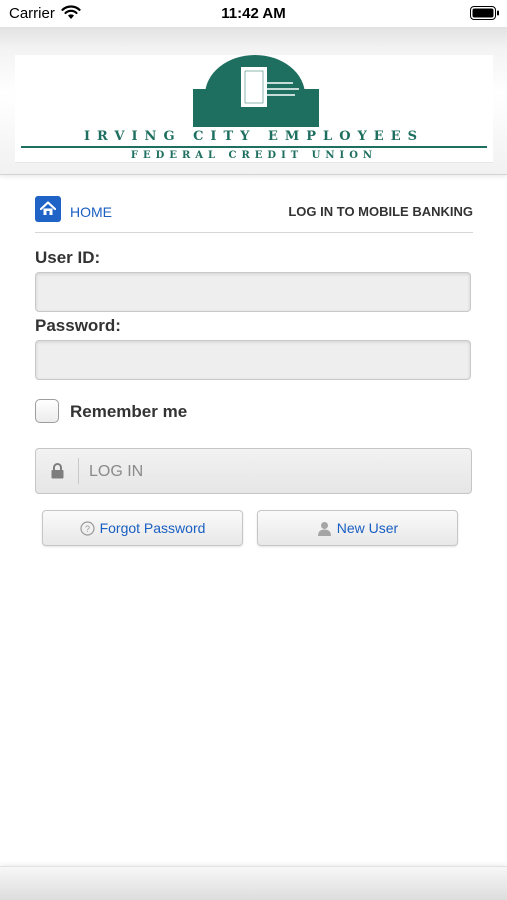 Image resolution: width=507 pixels, height=900 pixels. What do you see at coordinates (256, 91) in the screenshot?
I see `logo-emblem-icon` at bounding box center [256, 91].